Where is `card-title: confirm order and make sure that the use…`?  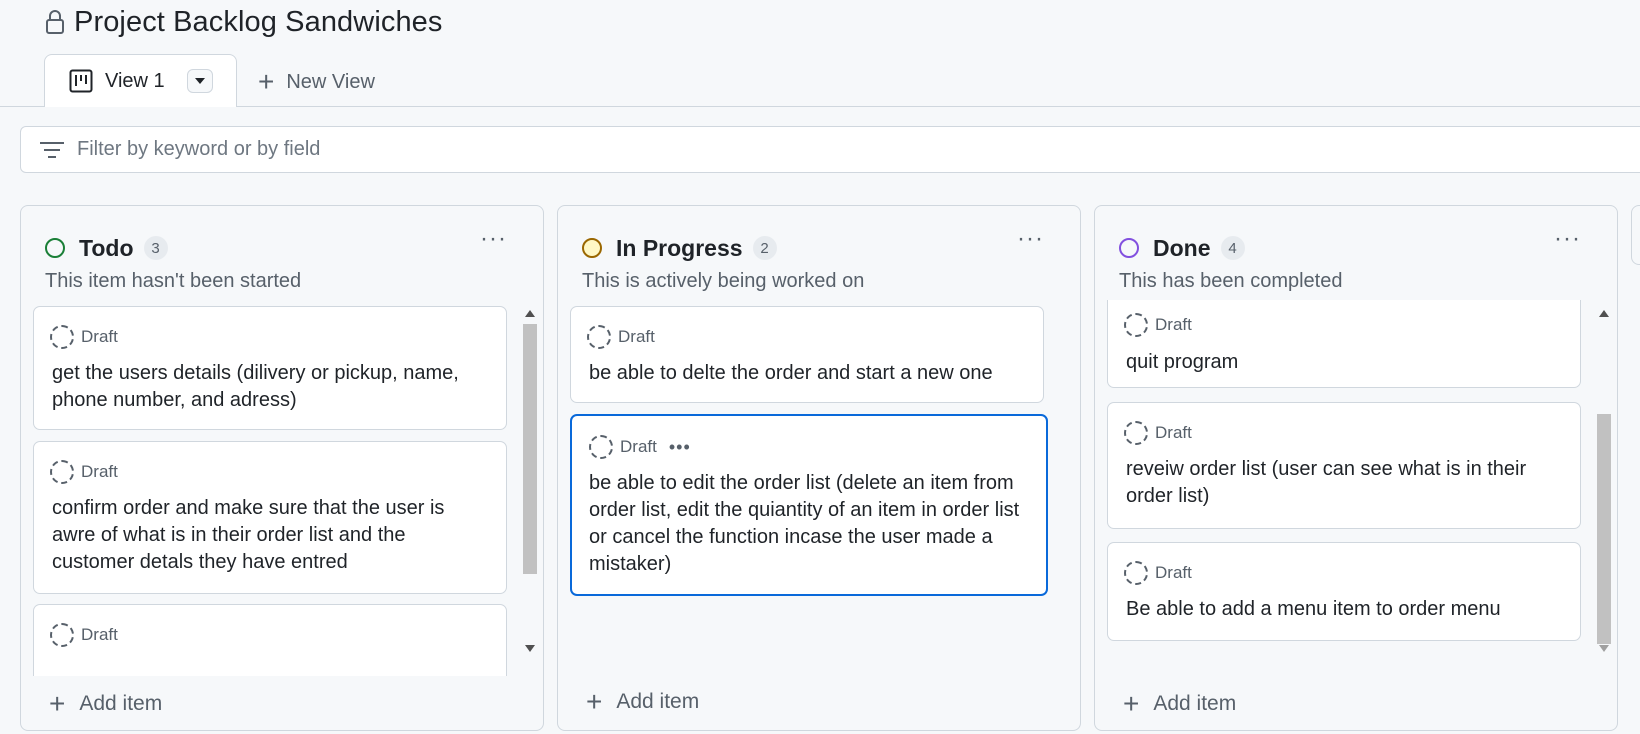 card-title: confirm order and make sure that the use… is located at coordinates (270, 535).